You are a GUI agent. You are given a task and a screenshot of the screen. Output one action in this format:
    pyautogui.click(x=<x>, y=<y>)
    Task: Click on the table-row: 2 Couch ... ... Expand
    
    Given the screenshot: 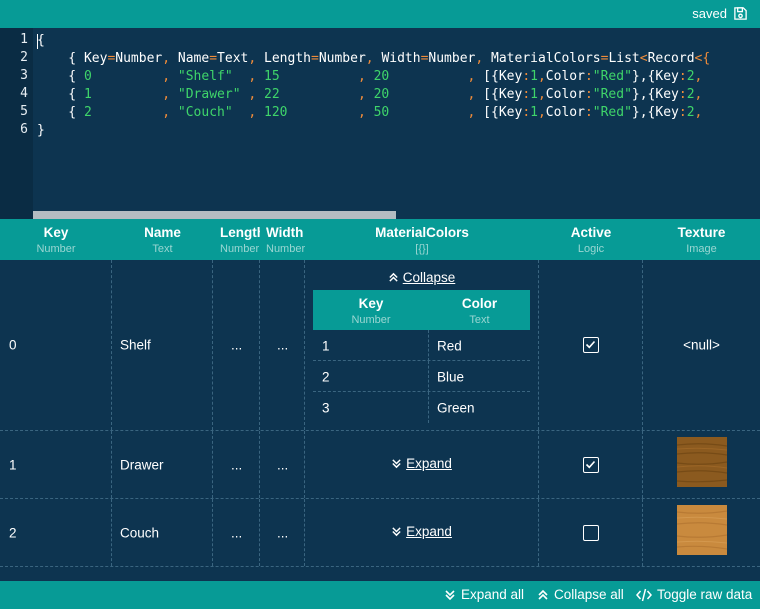 What is the action you would take?
    pyautogui.click(x=380, y=533)
    